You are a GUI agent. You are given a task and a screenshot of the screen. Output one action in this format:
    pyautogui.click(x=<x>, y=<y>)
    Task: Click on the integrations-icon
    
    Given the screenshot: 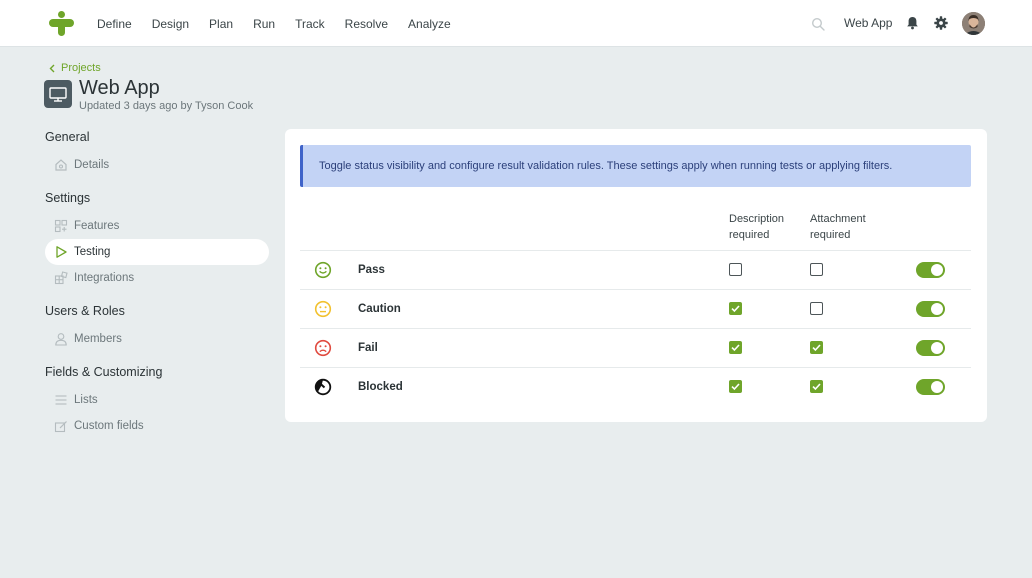 What is the action you would take?
    pyautogui.click(x=61, y=278)
    